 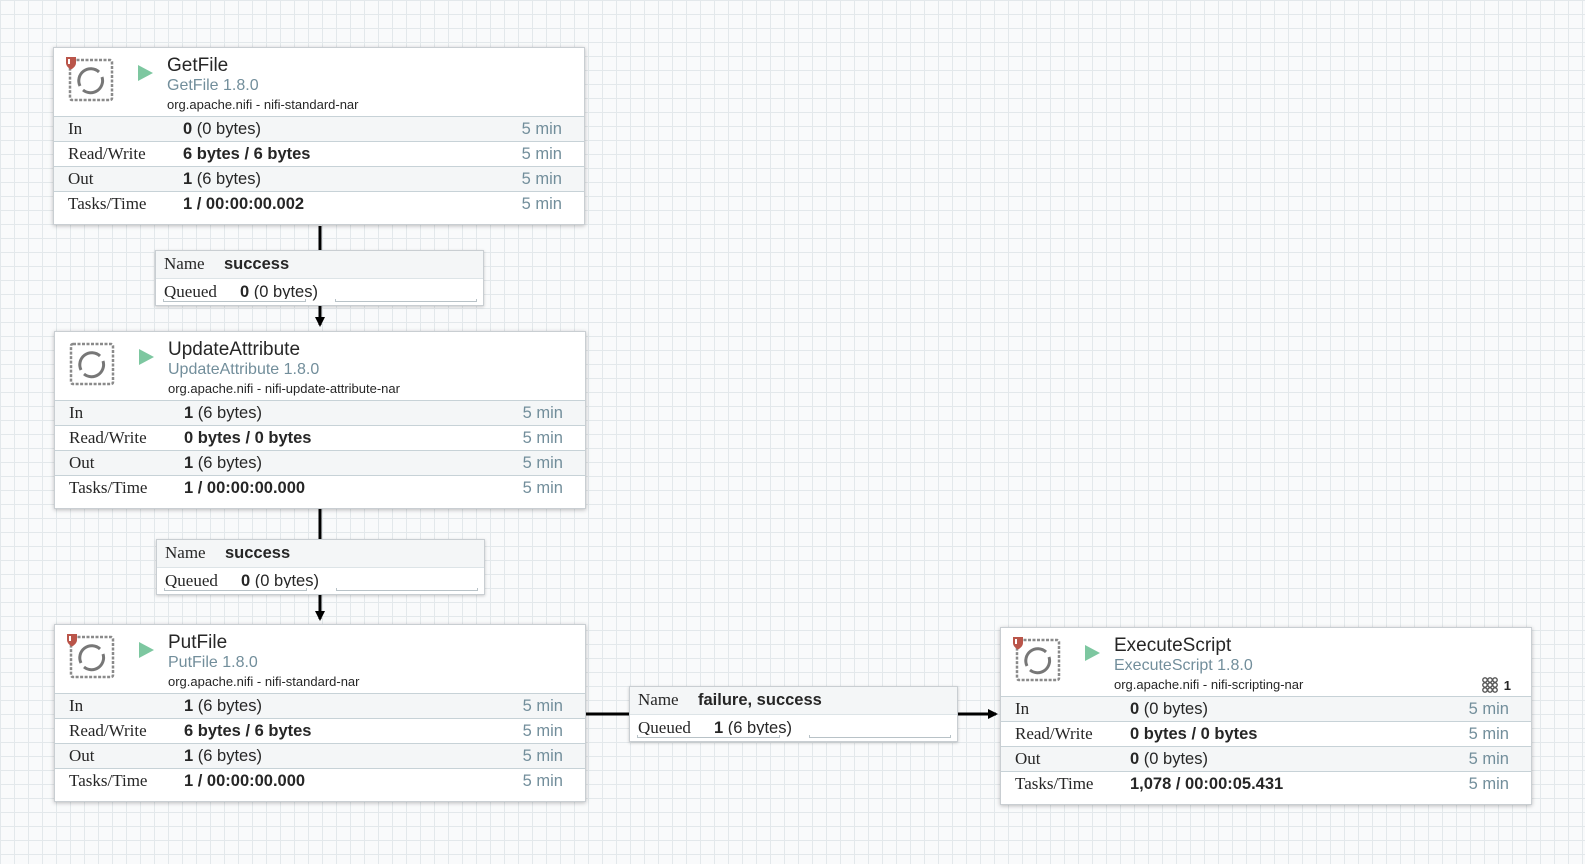 I want to click on stat-row-read-write: Read/Write 6 bytes / 6 bytes 5 min, so click(x=320, y=730).